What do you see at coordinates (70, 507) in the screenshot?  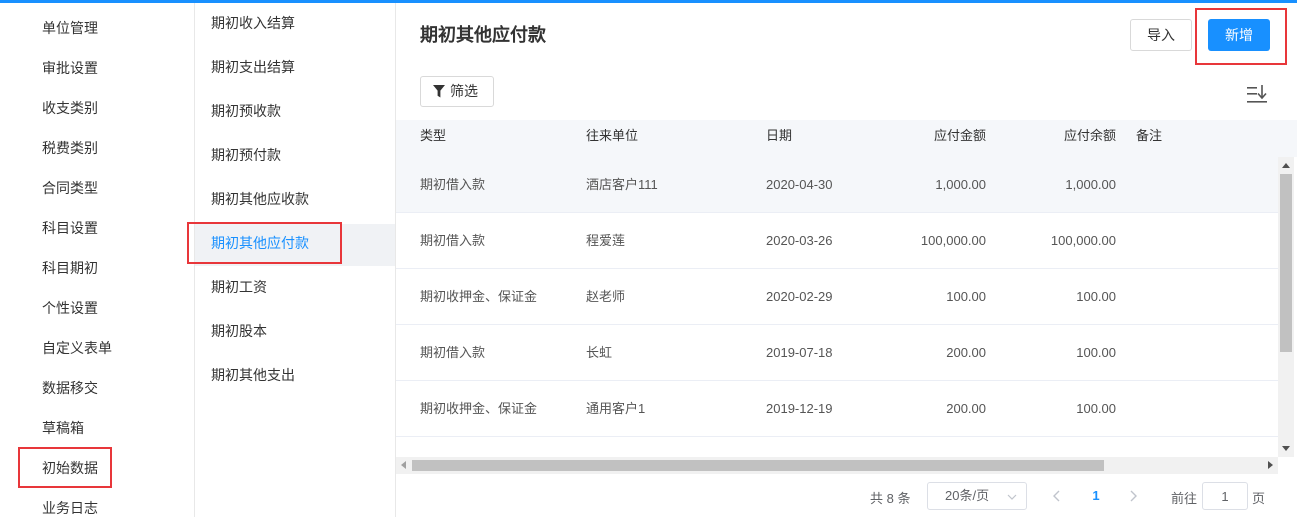 I see `menu-item-business-log: 业务日志` at bounding box center [70, 507].